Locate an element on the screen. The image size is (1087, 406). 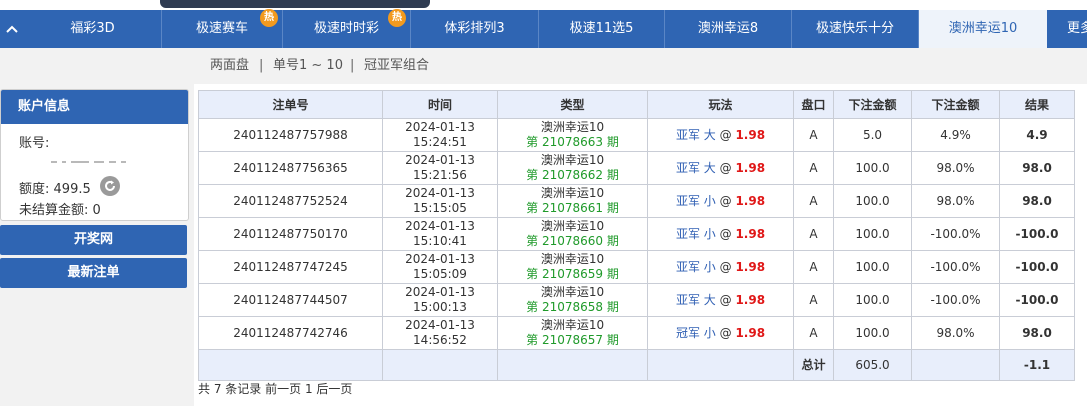
tab-aozhou-xingyun10: 澳洲幸运10 is located at coordinates (983, 29).